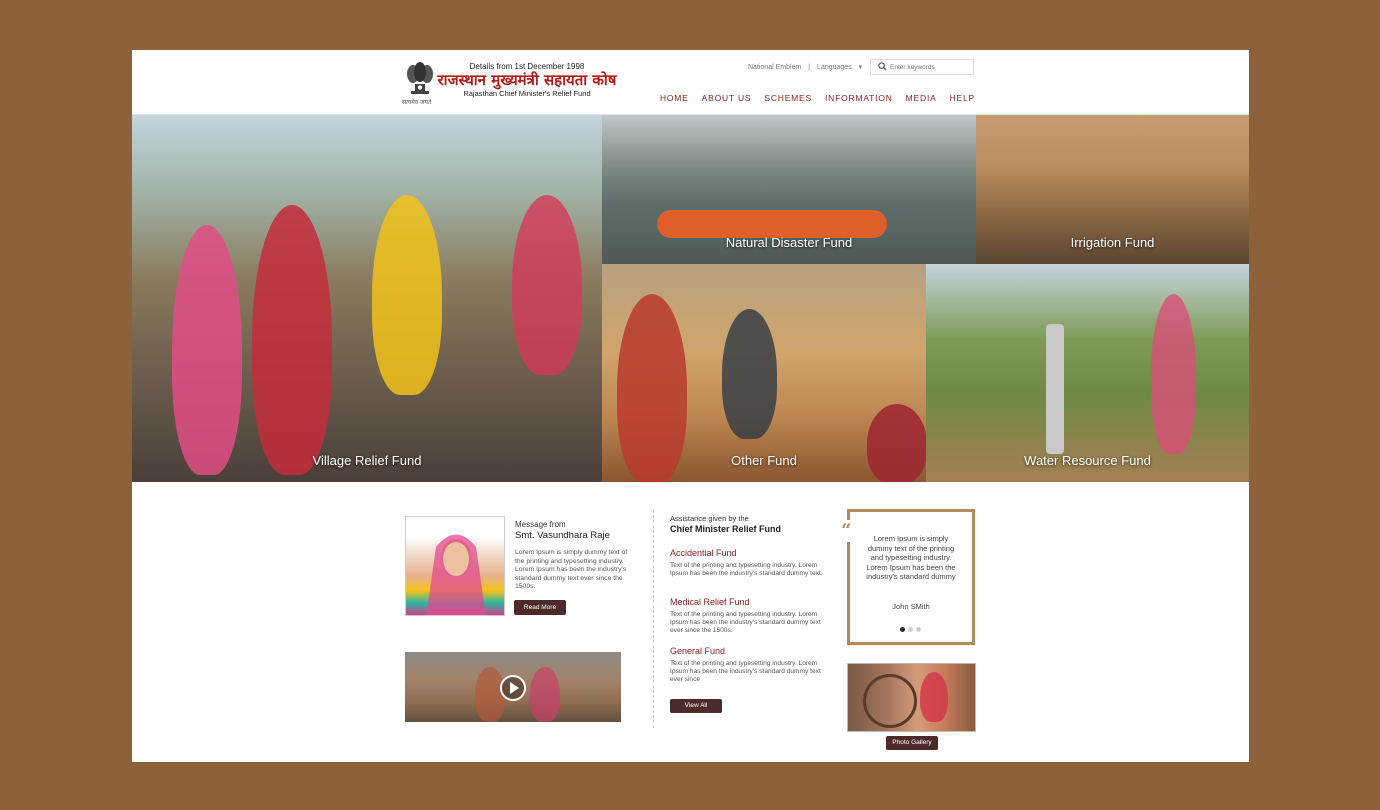 The image size is (1380, 810). What do you see at coordinates (860, 67) in the screenshot?
I see `caret-down-icon: ▾` at bounding box center [860, 67].